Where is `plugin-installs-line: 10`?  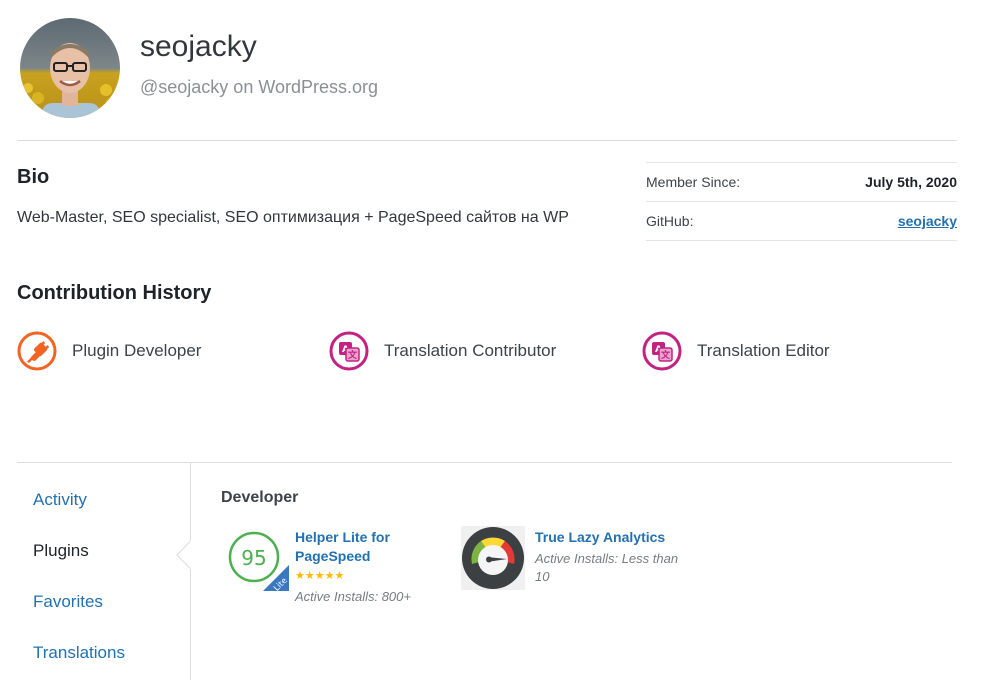
plugin-installs-line: 10 is located at coordinates (542, 576).